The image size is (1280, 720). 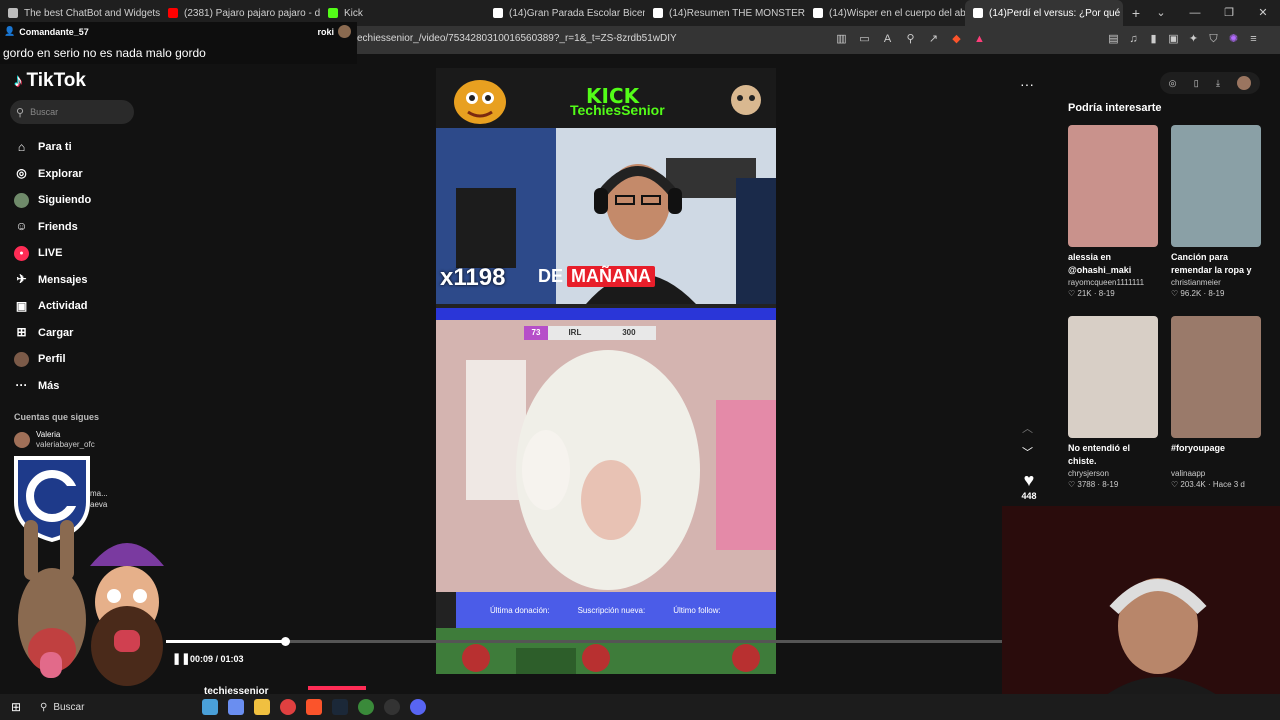 I want to click on avatar, so click(x=1244, y=83).